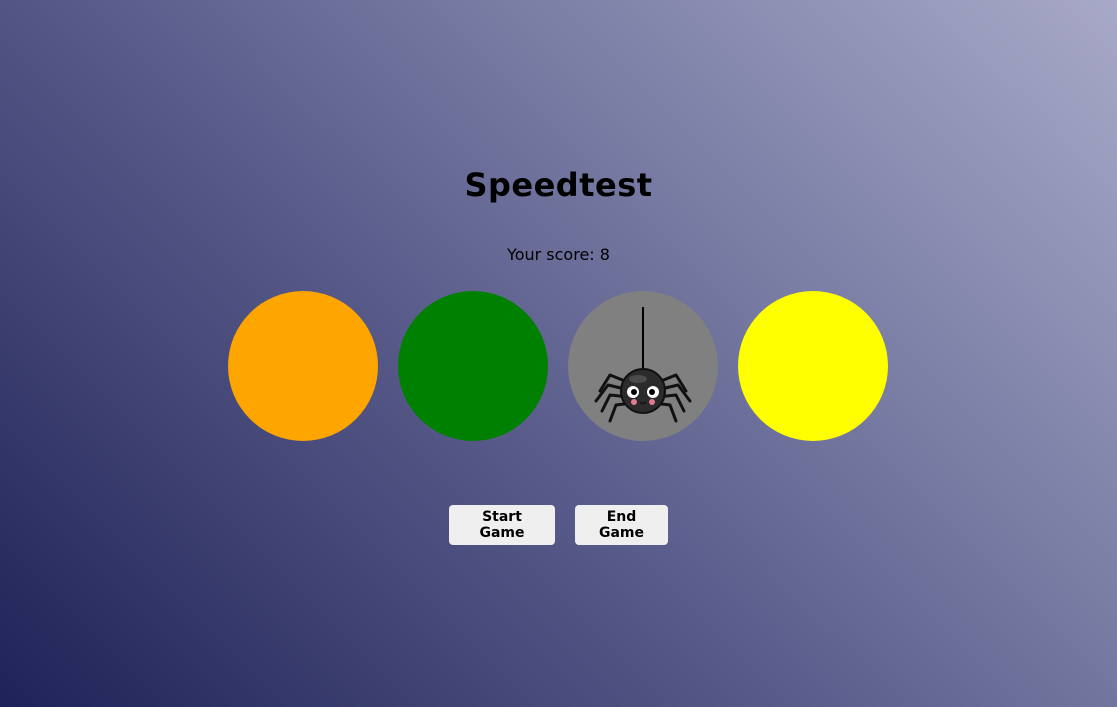 This screenshot has height=707, width=1117. I want to click on circle-row, so click(558, 366).